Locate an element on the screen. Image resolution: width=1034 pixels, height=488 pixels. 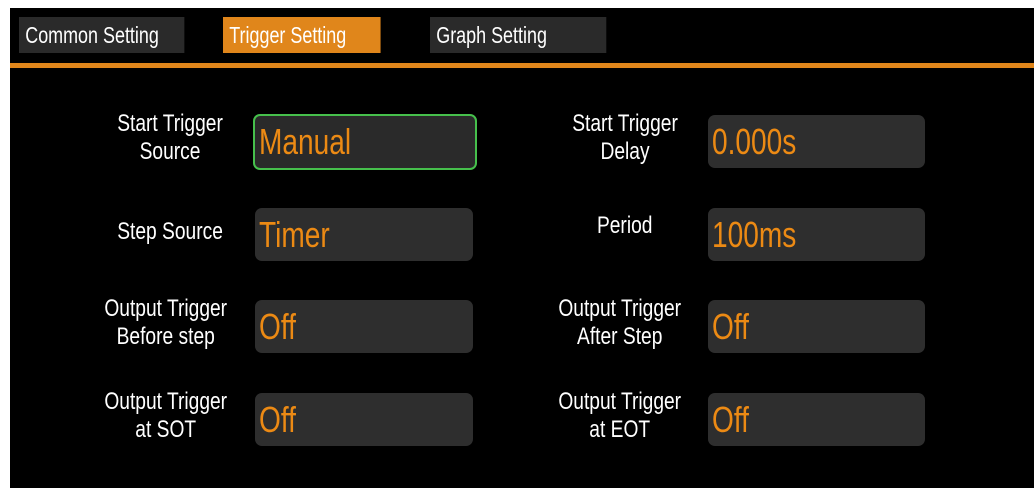
period-field: 100ms is located at coordinates (816, 234).